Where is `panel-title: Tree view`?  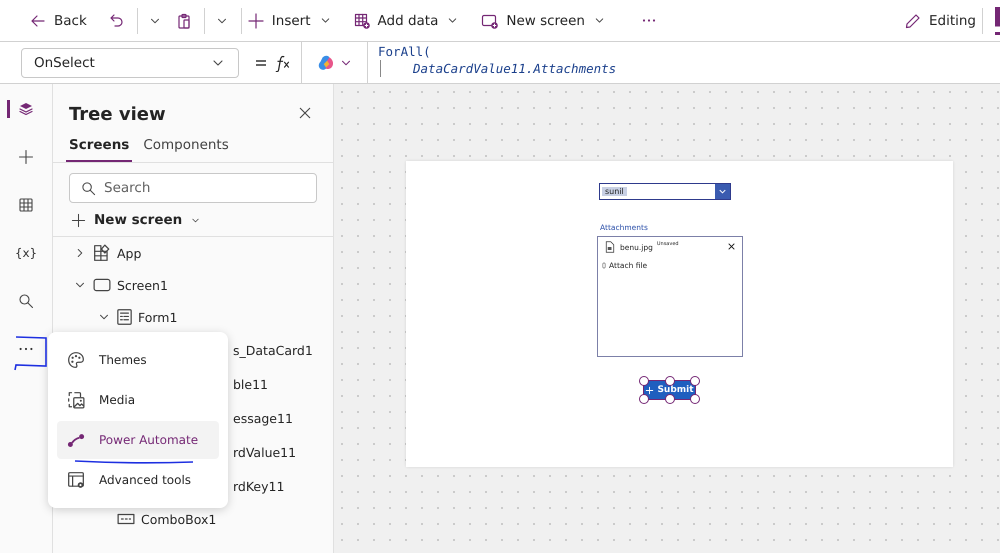
panel-title: Tree view is located at coordinates (117, 114).